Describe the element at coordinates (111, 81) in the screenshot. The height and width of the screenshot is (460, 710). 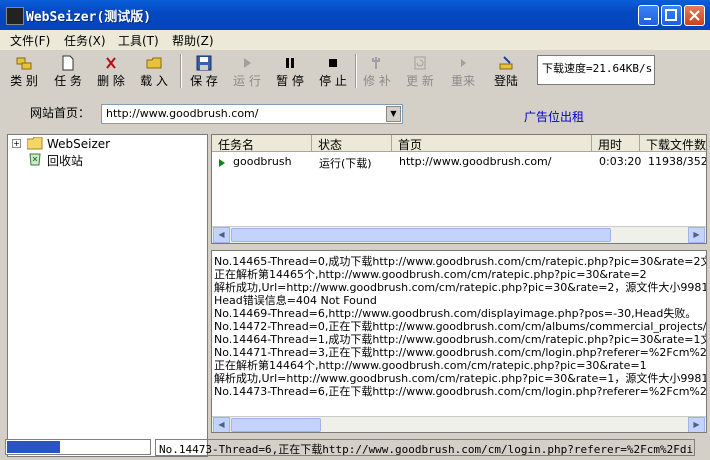
I see `delete-label: 删 除` at that location.